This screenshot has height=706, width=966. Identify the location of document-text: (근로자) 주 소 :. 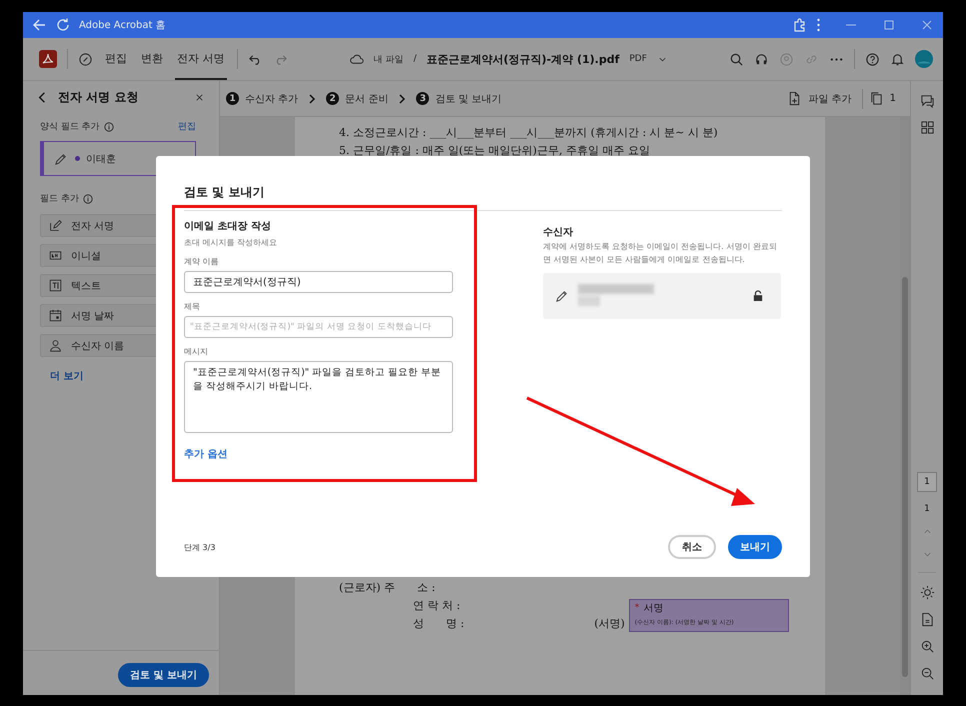
(387, 587).